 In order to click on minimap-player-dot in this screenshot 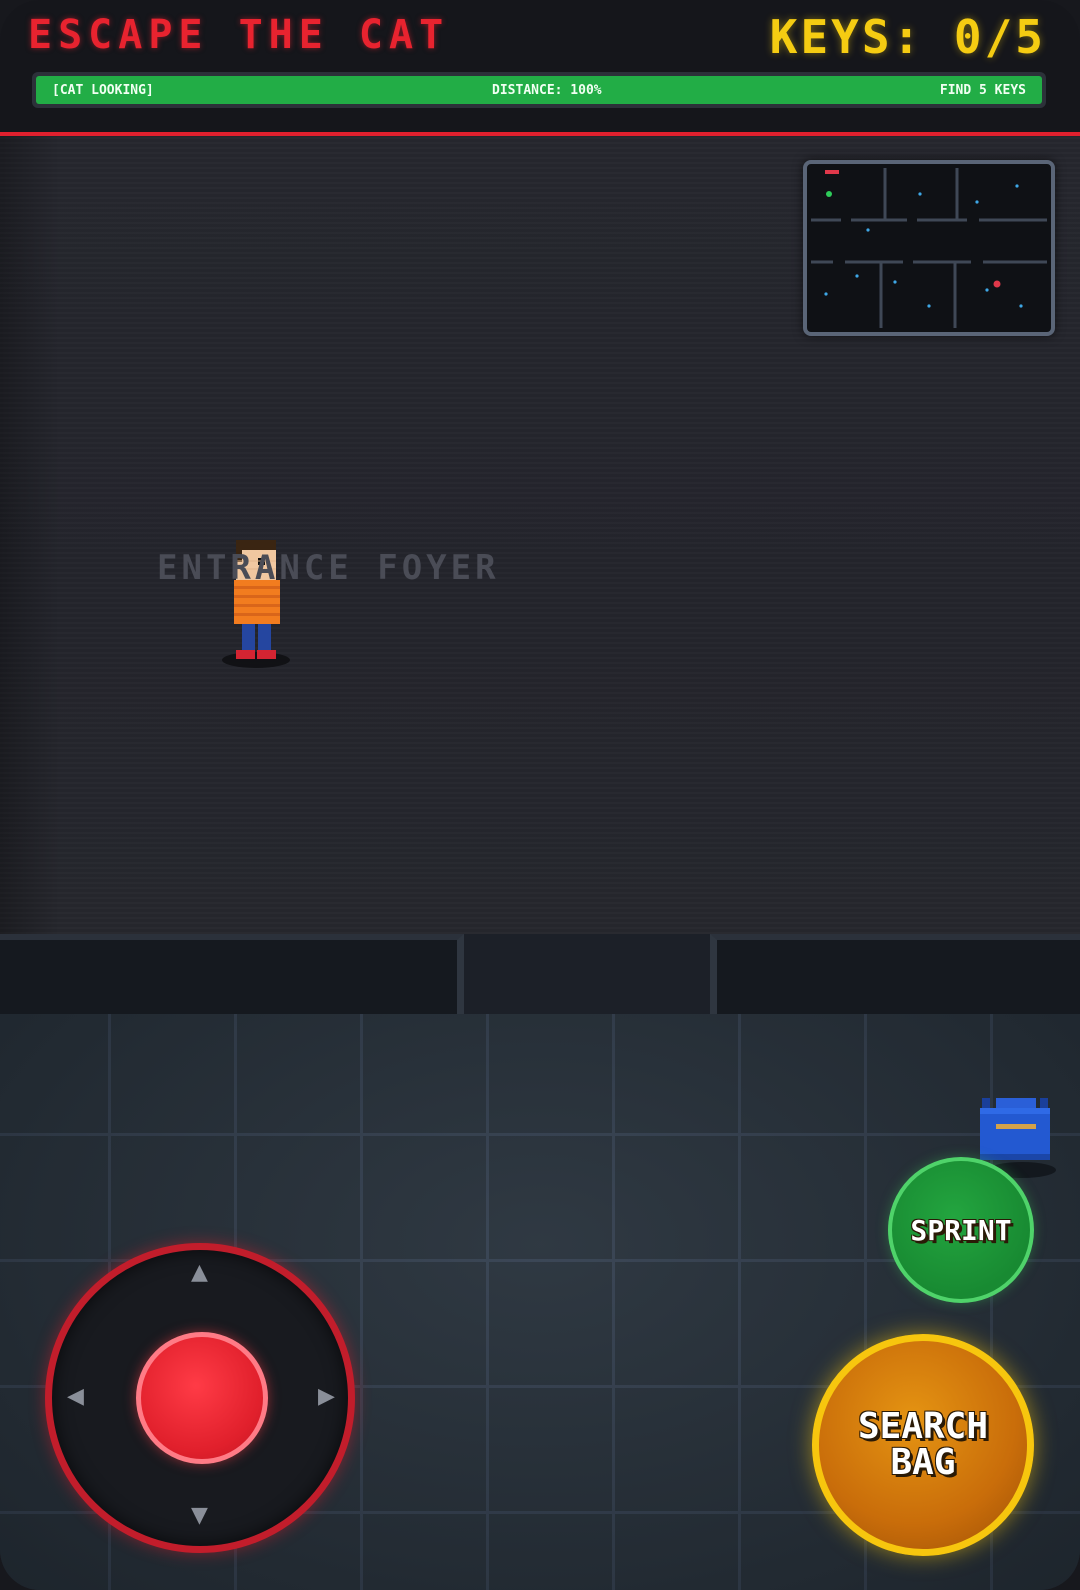, I will do `click(829, 194)`.